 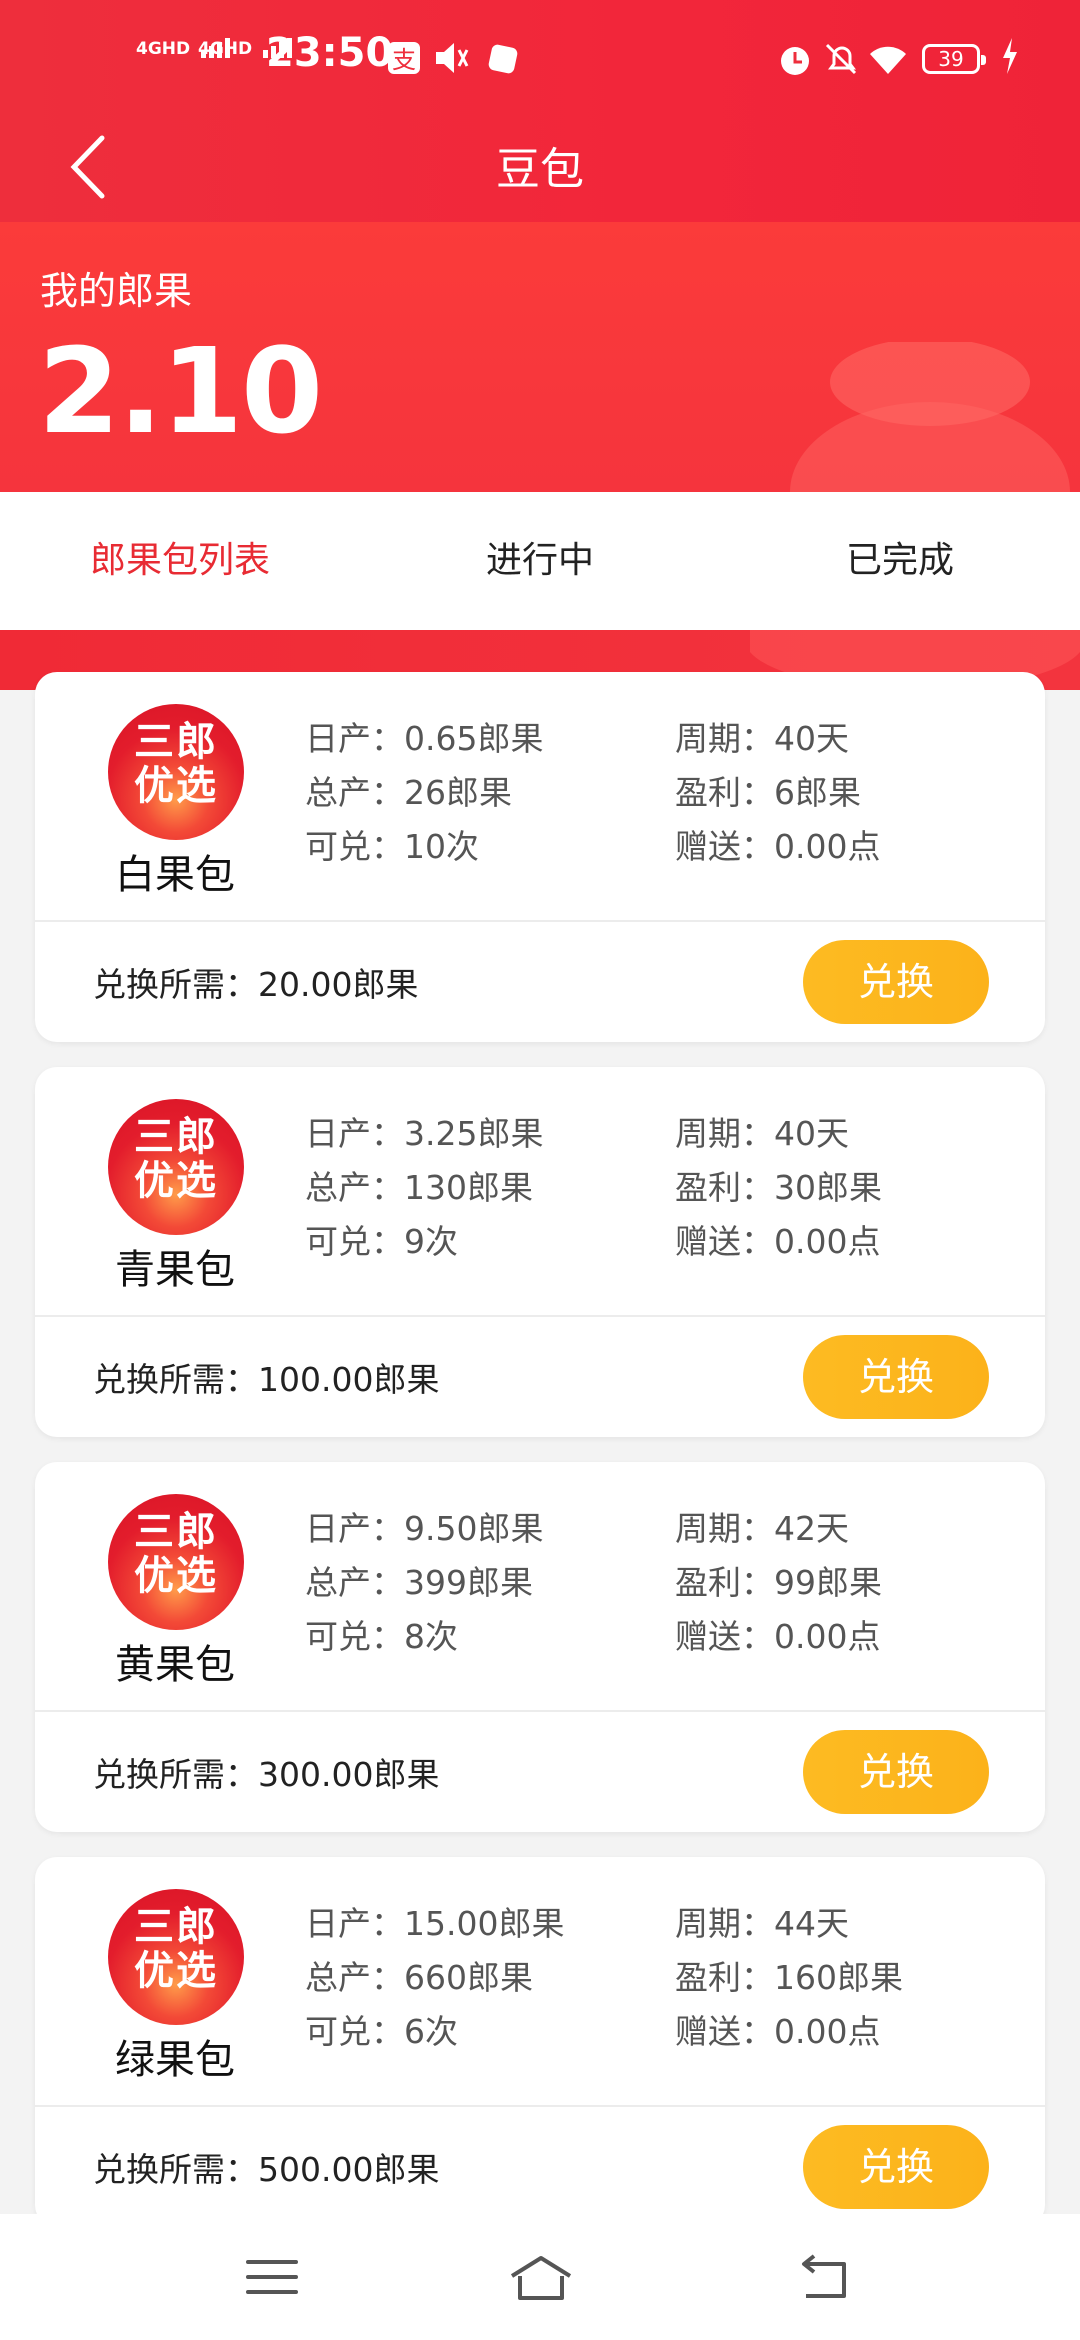 What do you see at coordinates (789, 1977) in the screenshot?
I see `profit: 盈利：160郎果` at bounding box center [789, 1977].